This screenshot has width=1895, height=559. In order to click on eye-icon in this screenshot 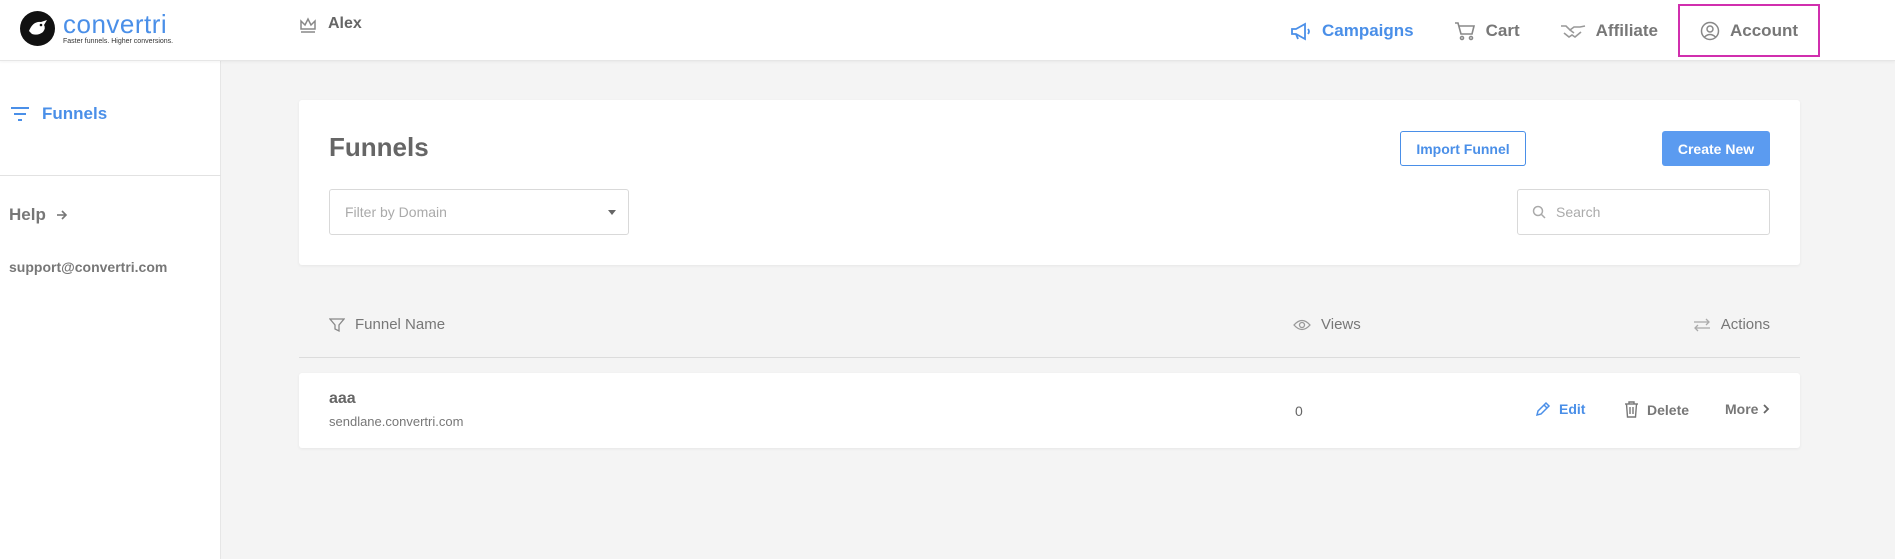, I will do `click(1302, 325)`.